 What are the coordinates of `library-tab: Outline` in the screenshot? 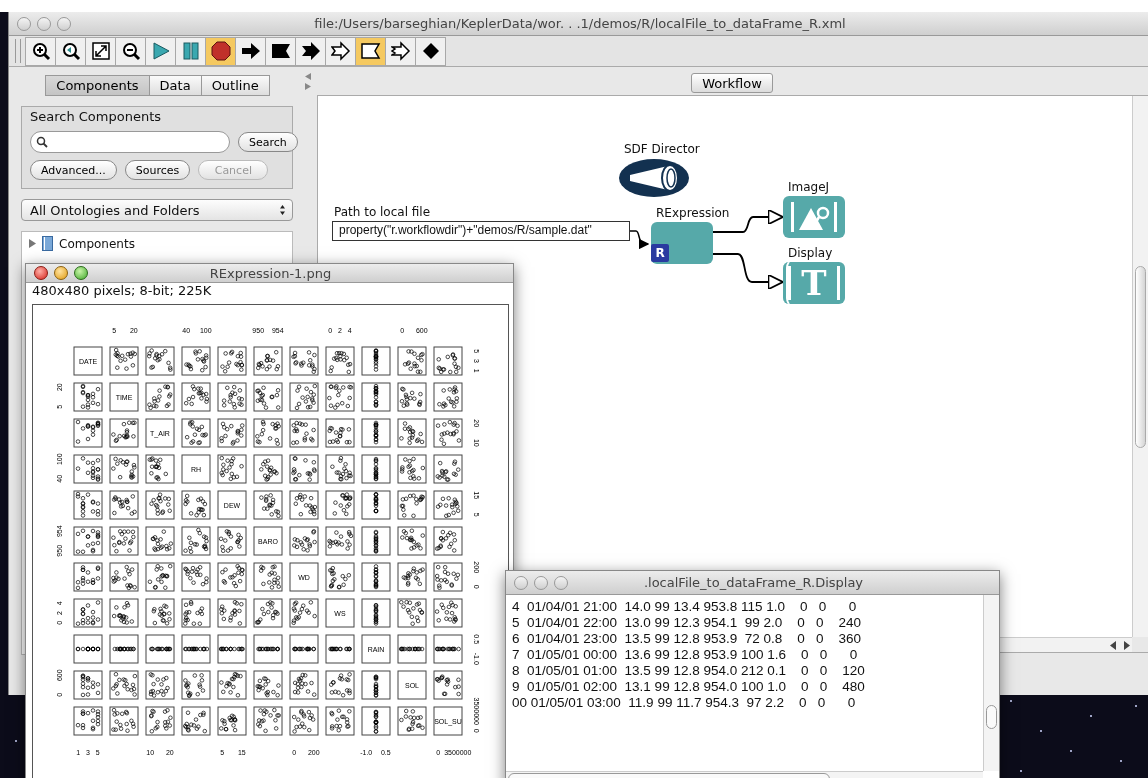 It's located at (235, 85).